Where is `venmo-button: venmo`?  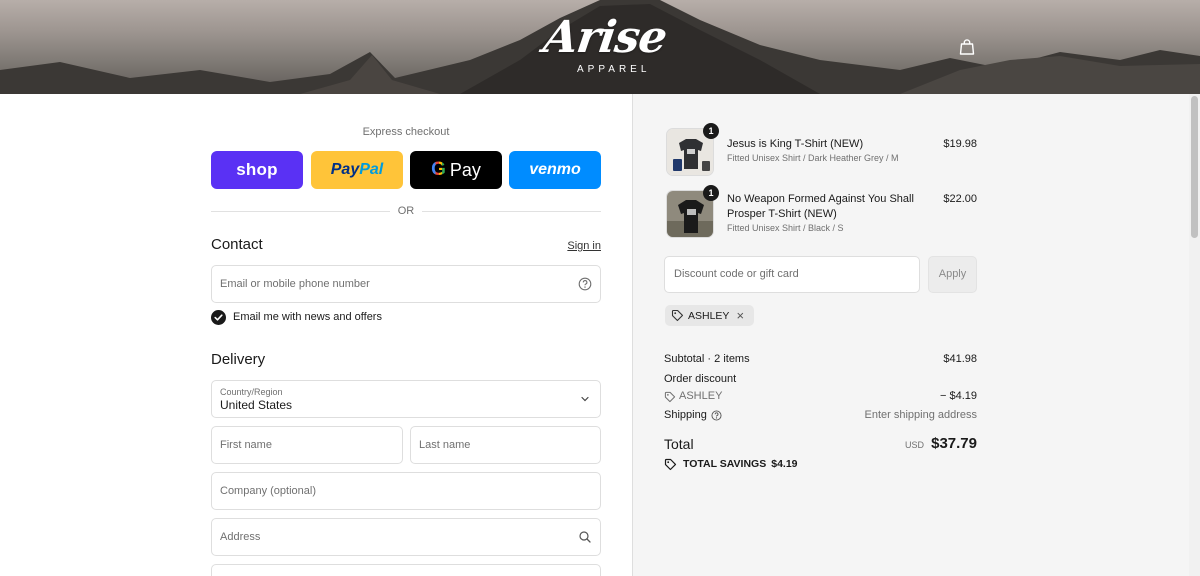 venmo-button: venmo is located at coordinates (555, 170).